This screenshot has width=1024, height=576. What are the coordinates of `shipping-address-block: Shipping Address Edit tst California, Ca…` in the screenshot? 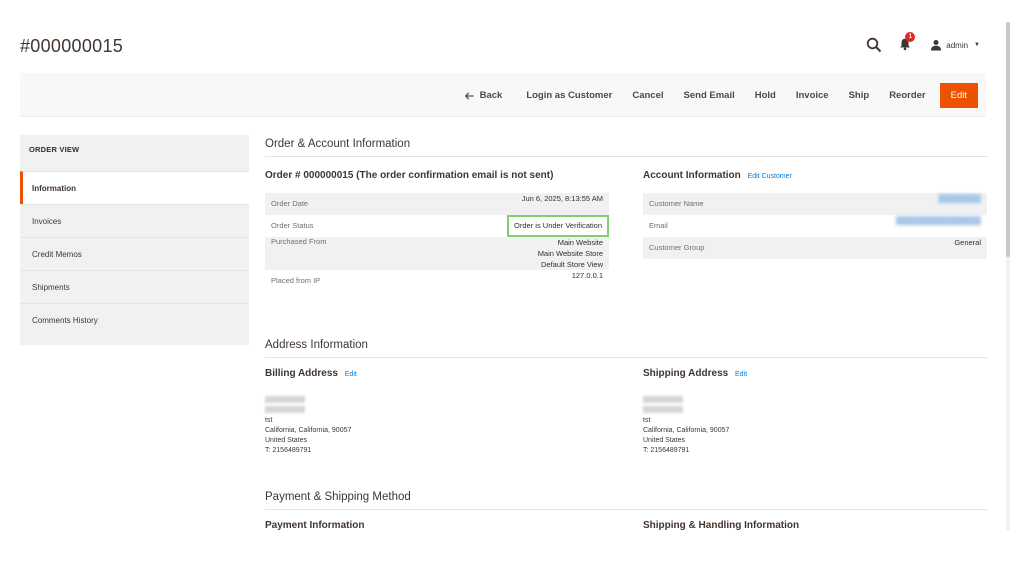 It's located at (695, 411).